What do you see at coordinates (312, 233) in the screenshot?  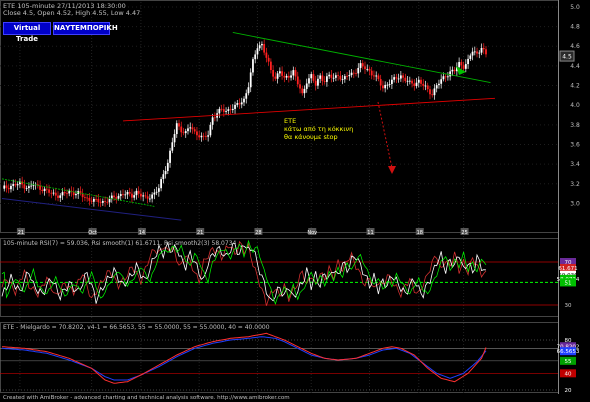 I see `x-tick-label: Nov` at bounding box center [312, 233].